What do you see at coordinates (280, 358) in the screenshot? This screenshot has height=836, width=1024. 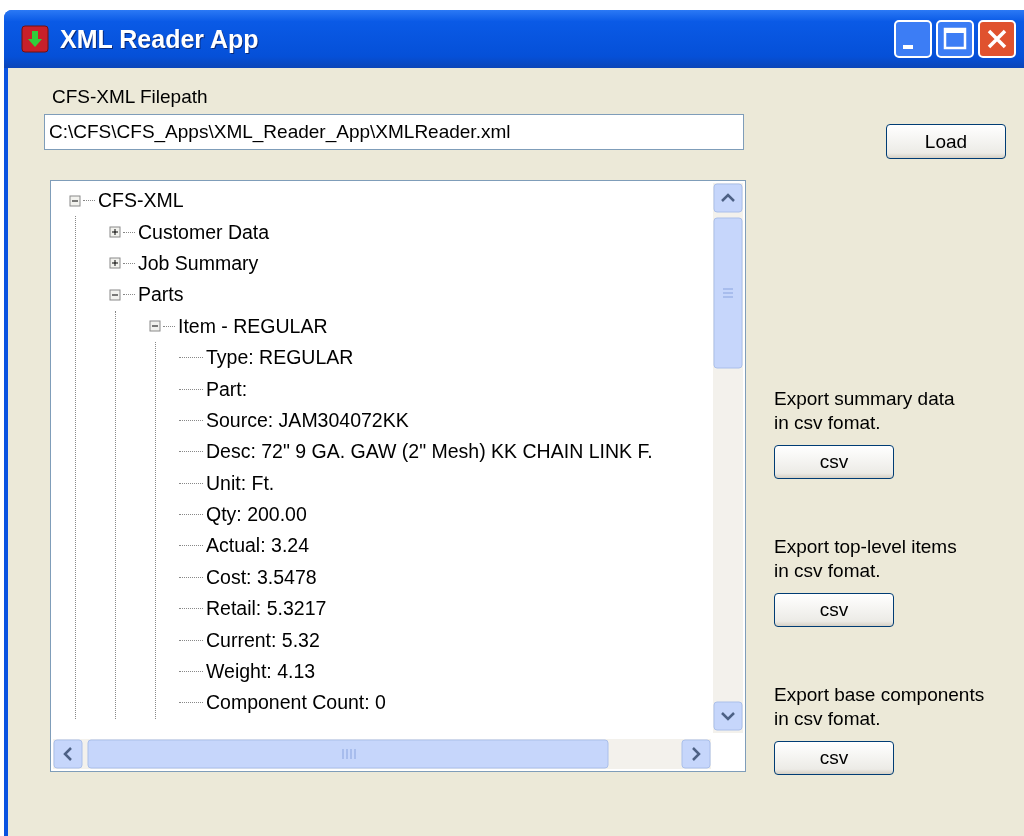 I see `tree-node-label: Type: REGULAR` at bounding box center [280, 358].